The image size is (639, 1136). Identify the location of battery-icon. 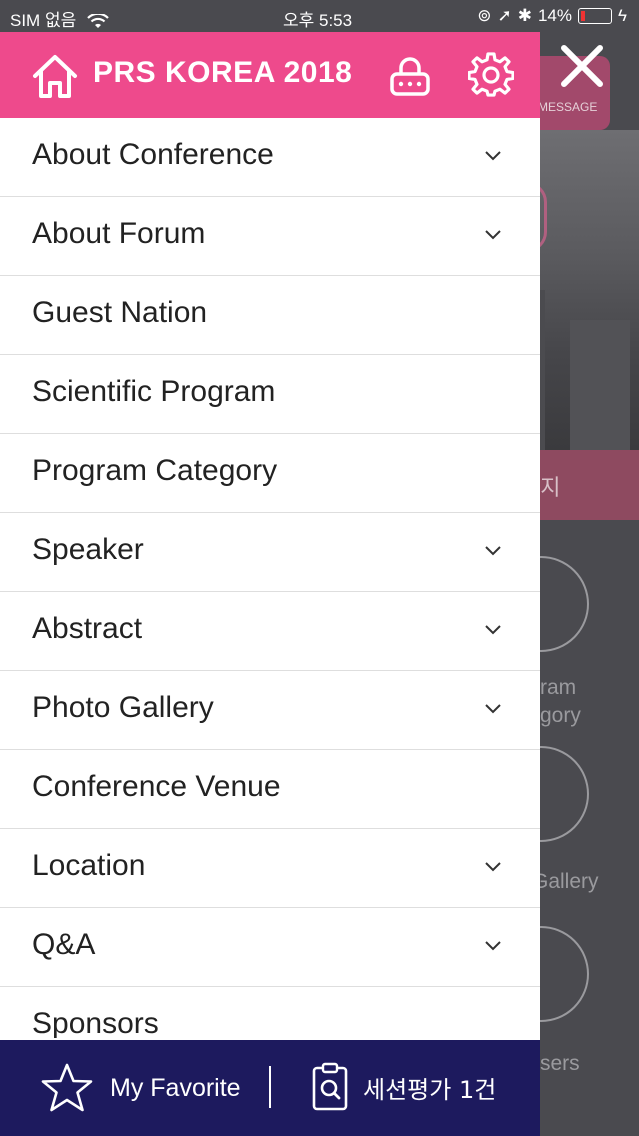
(595, 16).